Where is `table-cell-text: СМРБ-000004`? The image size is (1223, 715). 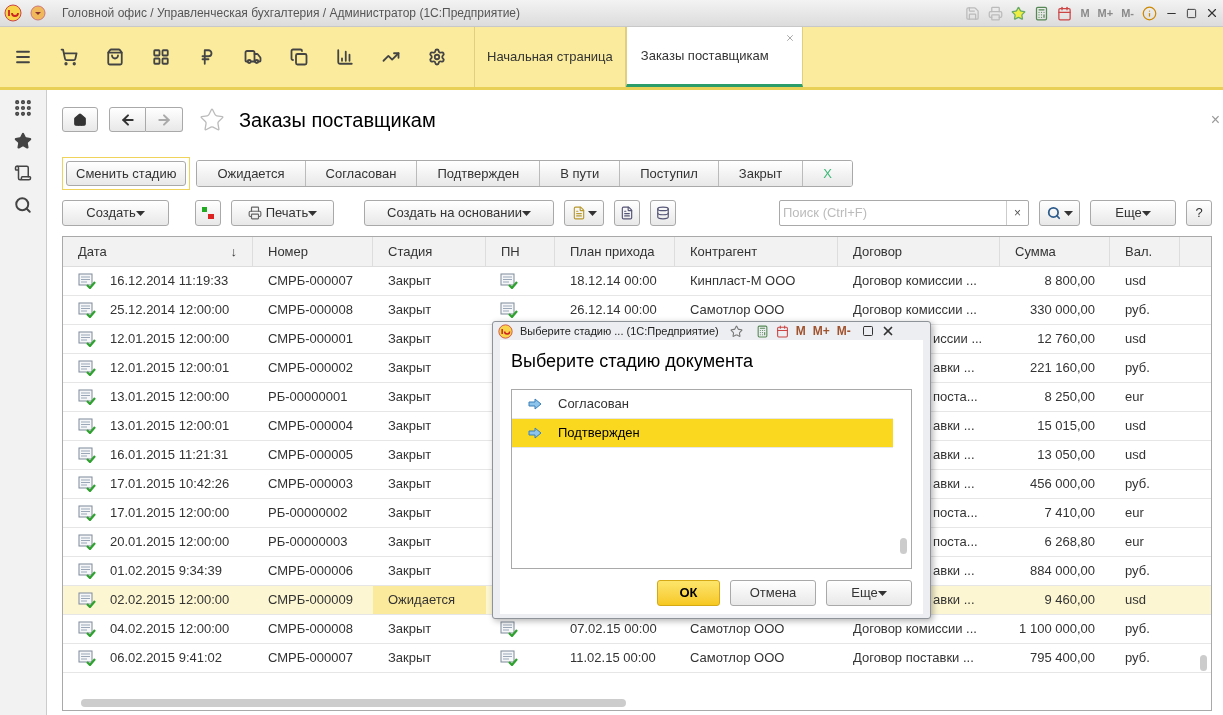 table-cell-text: СМРБ-000004 is located at coordinates (310, 426).